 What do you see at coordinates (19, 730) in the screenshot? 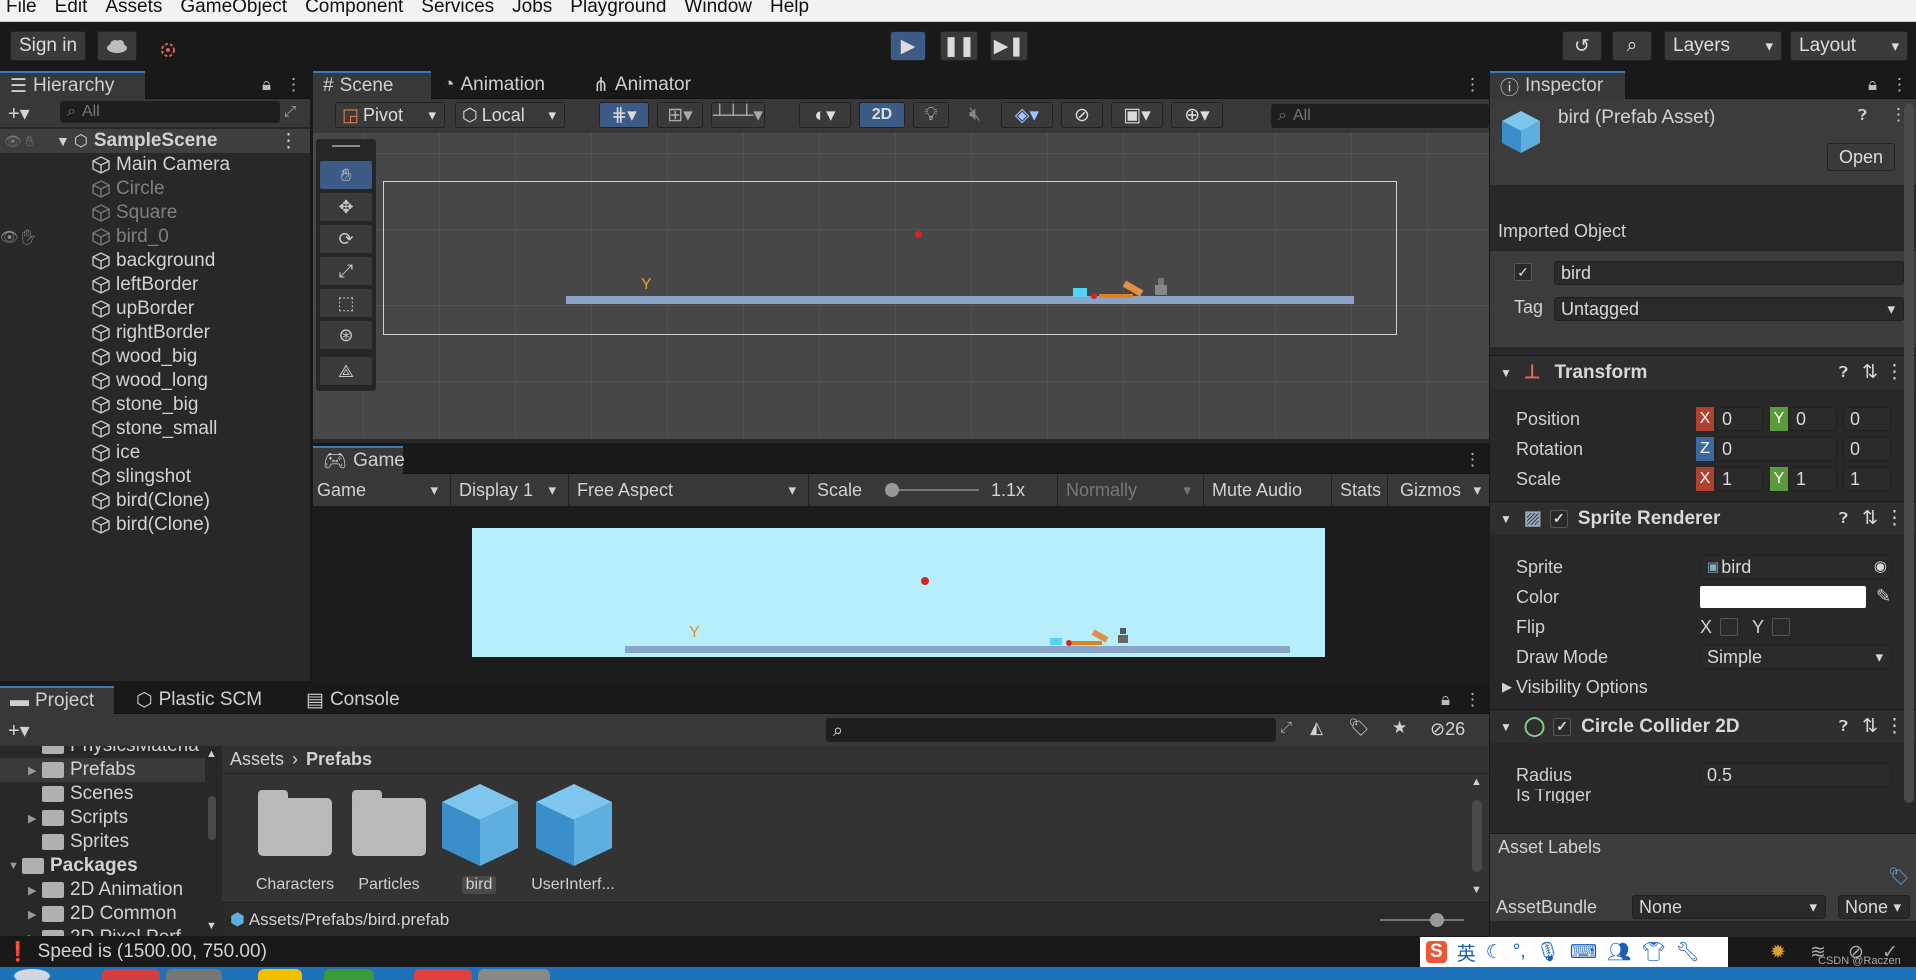
I see `add-icon: +▾` at bounding box center [19, 730].